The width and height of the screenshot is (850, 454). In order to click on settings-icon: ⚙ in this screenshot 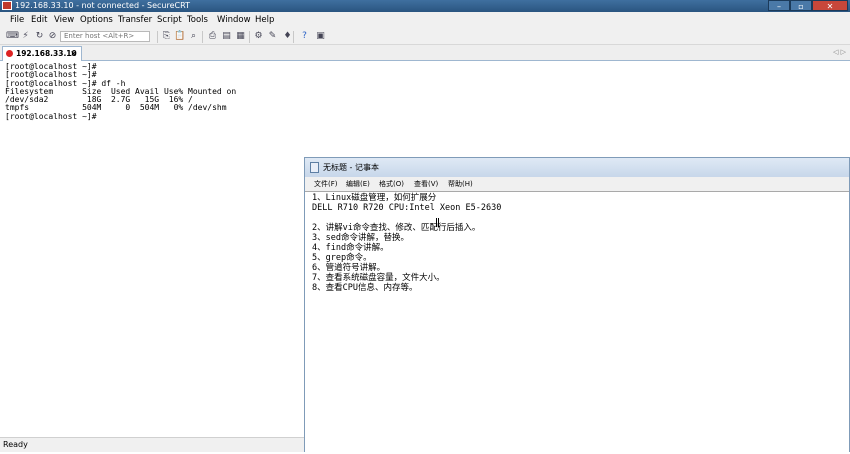, I will do `click(258, 36)`.